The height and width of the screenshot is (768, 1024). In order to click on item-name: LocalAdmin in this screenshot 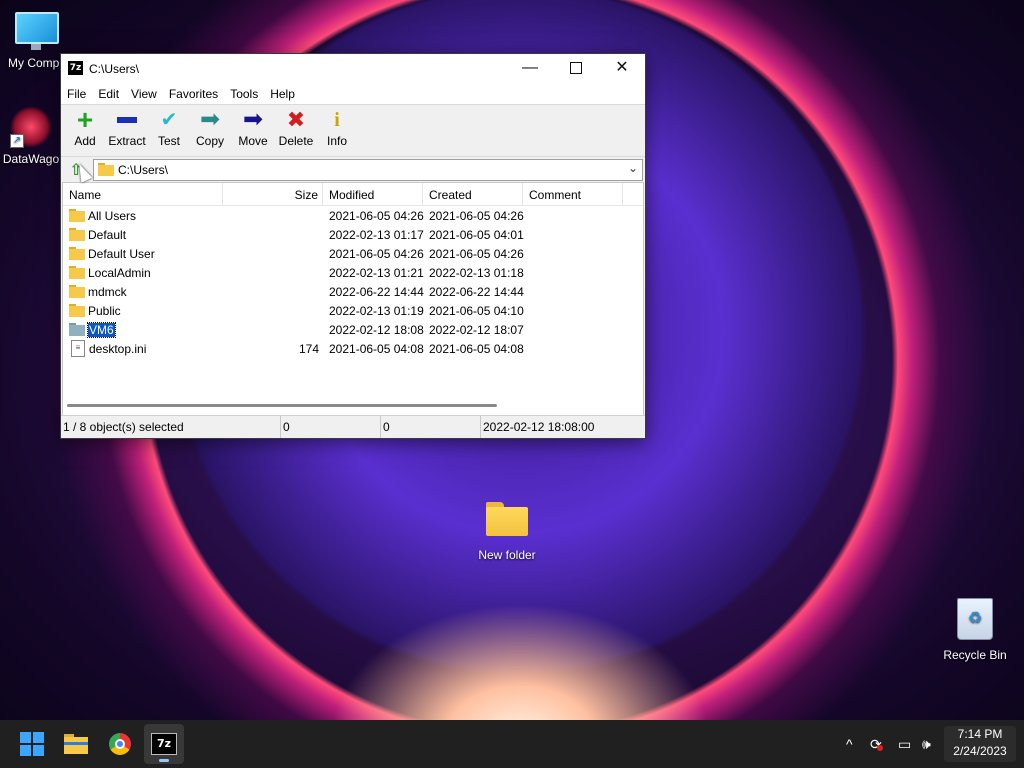, I will do `click(119, 272)`.